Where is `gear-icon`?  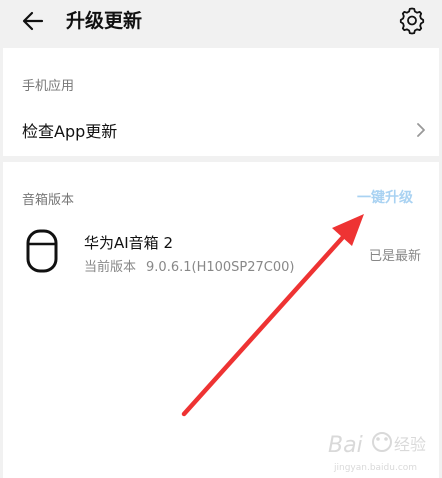
gear-icon is located at coordinates (412, 21).